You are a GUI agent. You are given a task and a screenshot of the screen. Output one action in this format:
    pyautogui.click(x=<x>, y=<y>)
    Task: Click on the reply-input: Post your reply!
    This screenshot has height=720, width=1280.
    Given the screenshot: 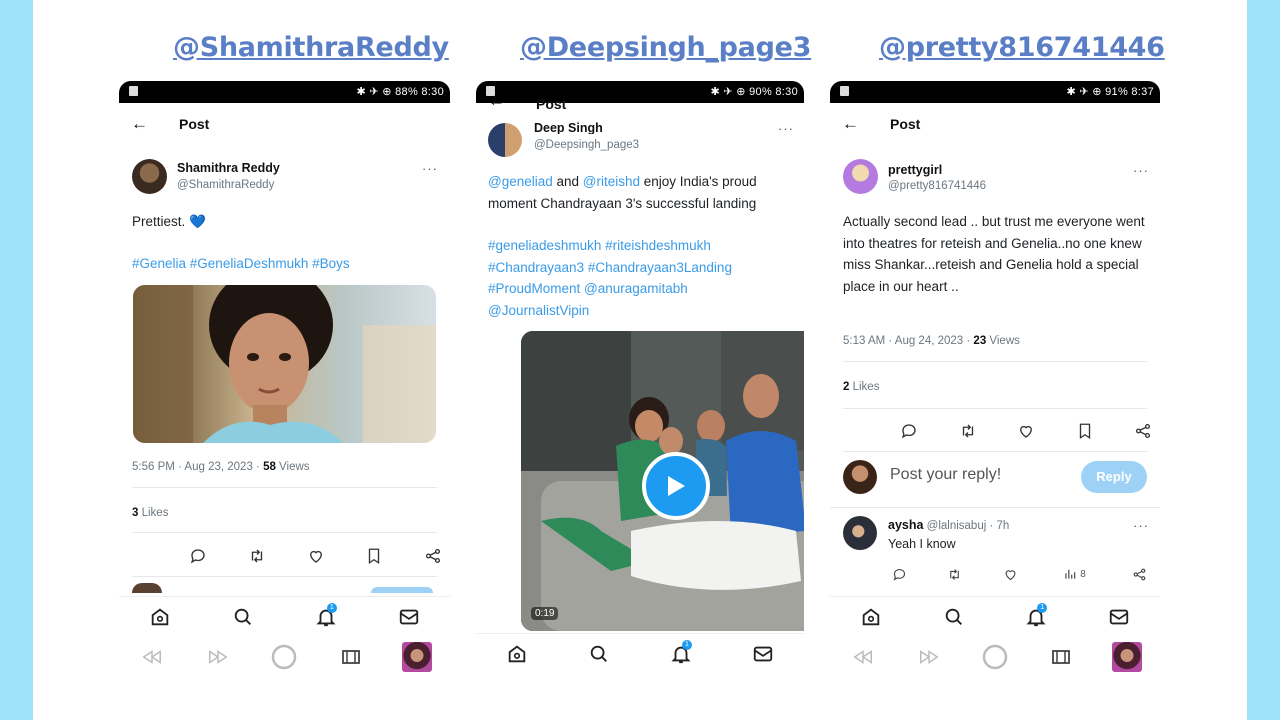 What is the action you would take?
    pyautogui.click(x=945, y=475)
    